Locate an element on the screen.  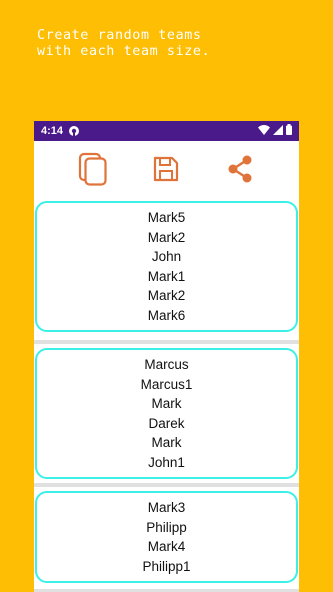
share-icon is located at coordinates (240, 171).